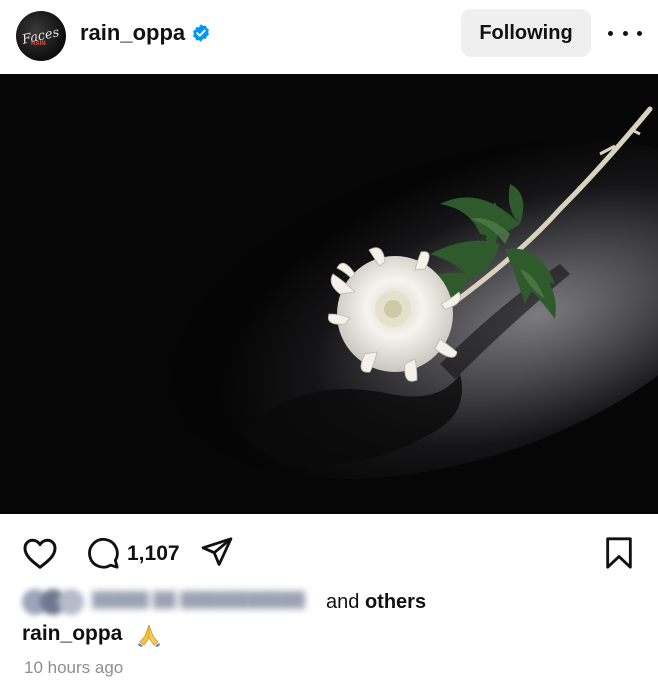  What do you see at coordinates (343, 602) in the screenshot?
I see `and-word: and` at bounding box center [343, 602].